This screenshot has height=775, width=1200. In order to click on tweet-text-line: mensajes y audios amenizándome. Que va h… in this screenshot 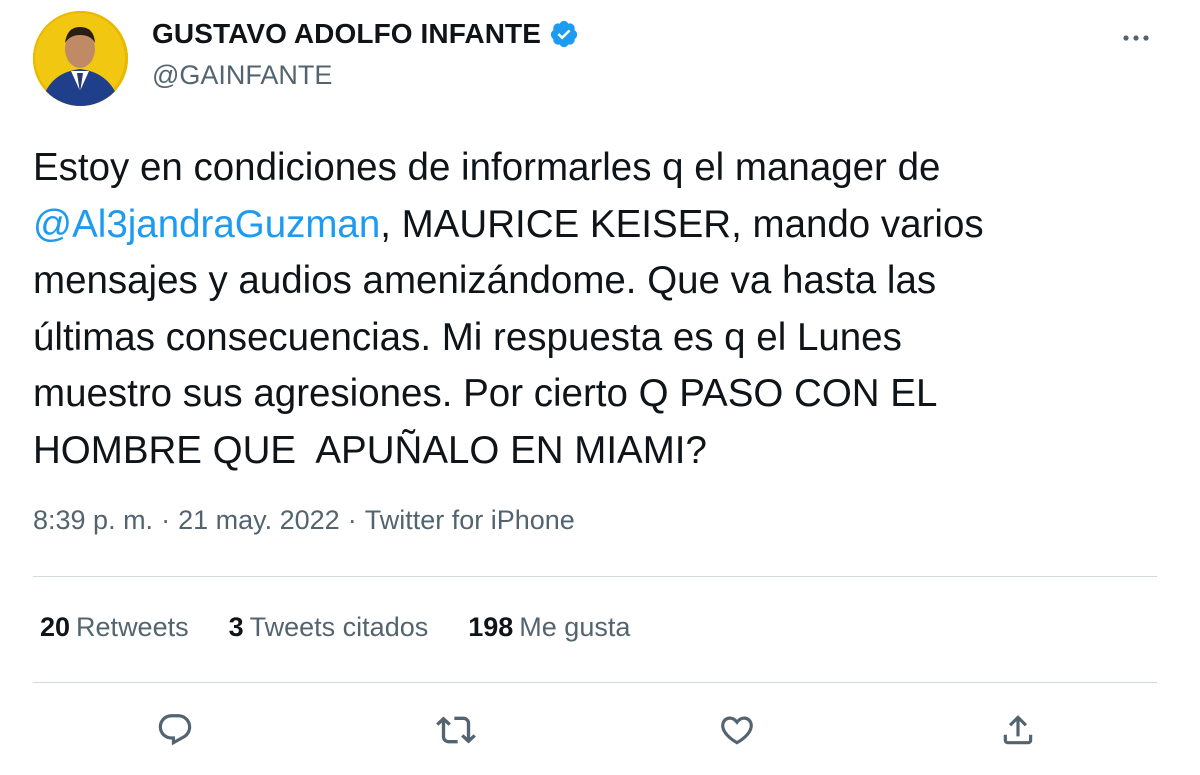, I will do `click(598, 281)`.